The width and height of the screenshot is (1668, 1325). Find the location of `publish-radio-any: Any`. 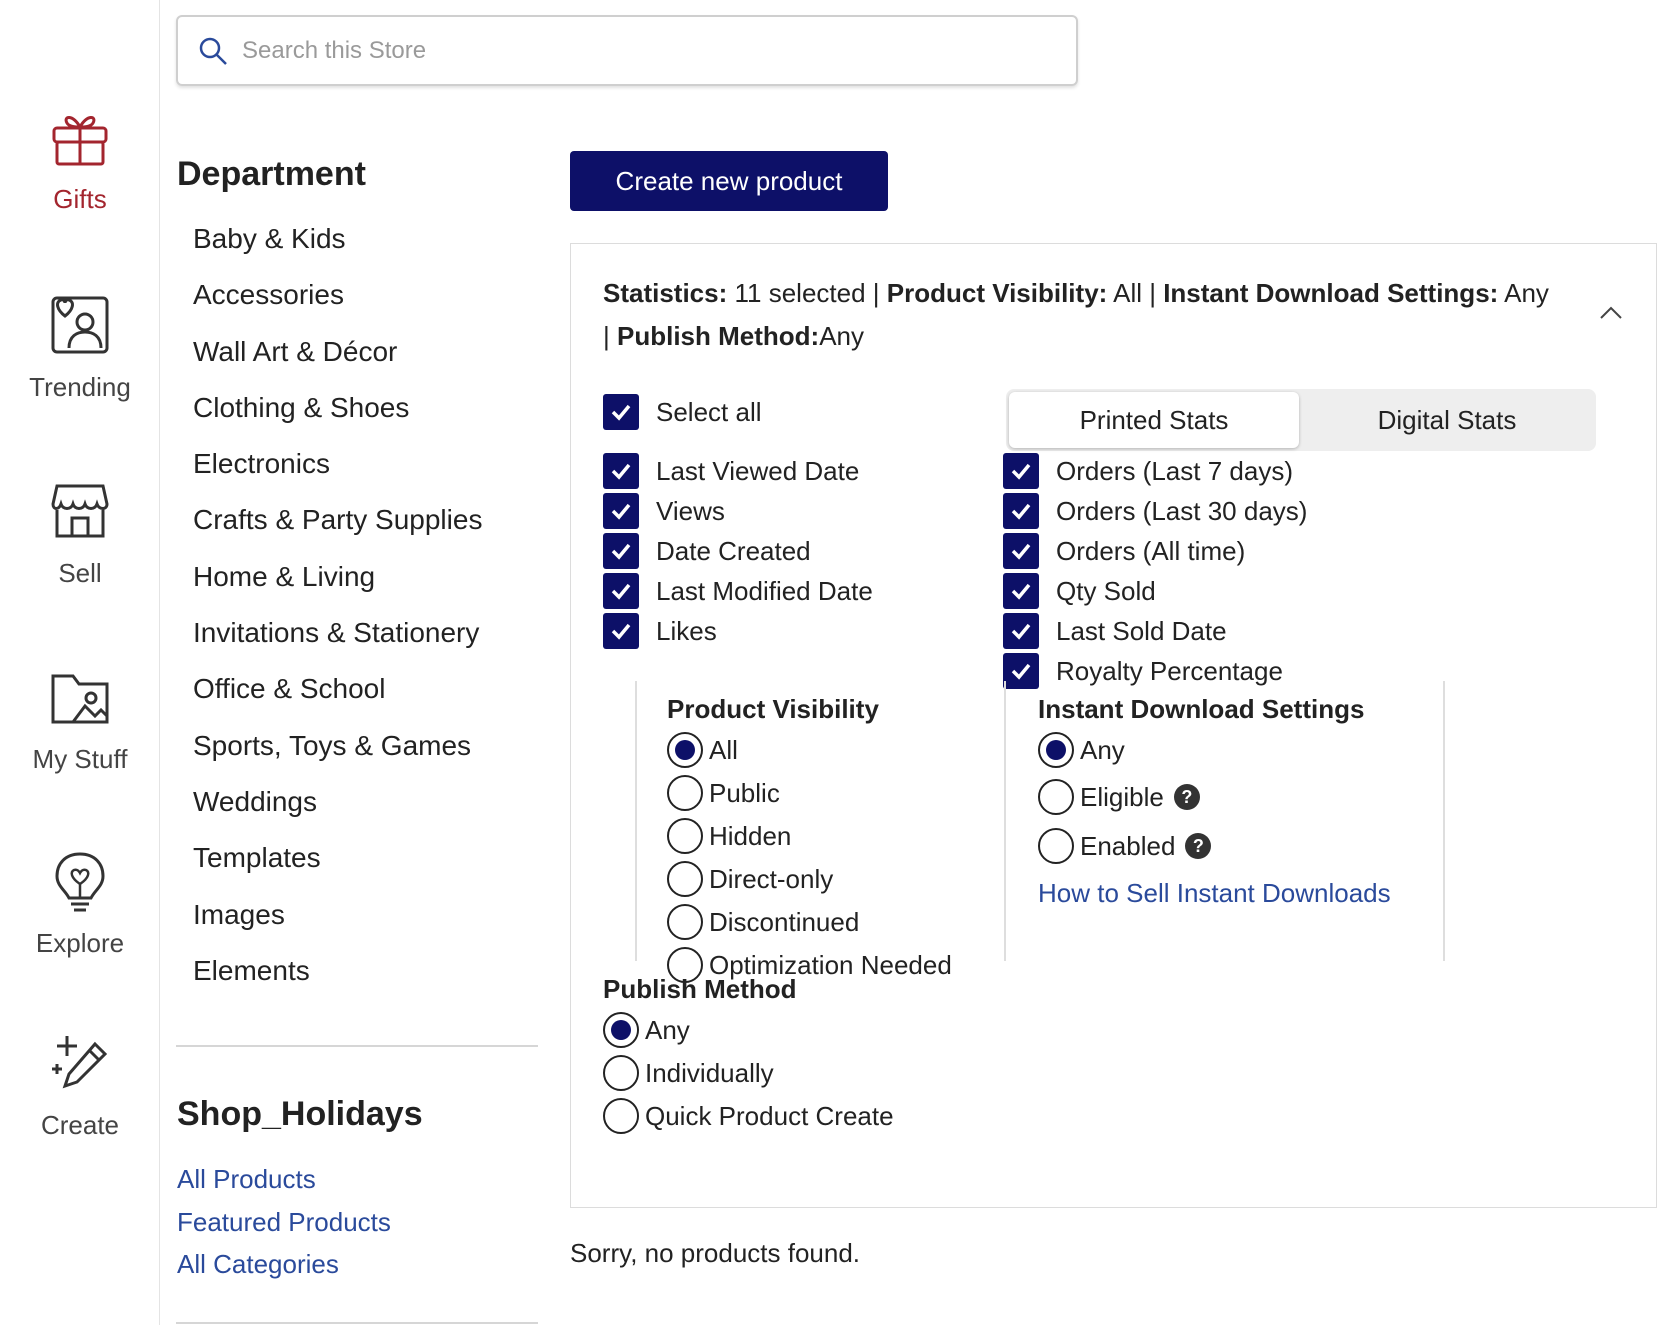

publish-radio-any: Any is located at coordinates (646, 1030).